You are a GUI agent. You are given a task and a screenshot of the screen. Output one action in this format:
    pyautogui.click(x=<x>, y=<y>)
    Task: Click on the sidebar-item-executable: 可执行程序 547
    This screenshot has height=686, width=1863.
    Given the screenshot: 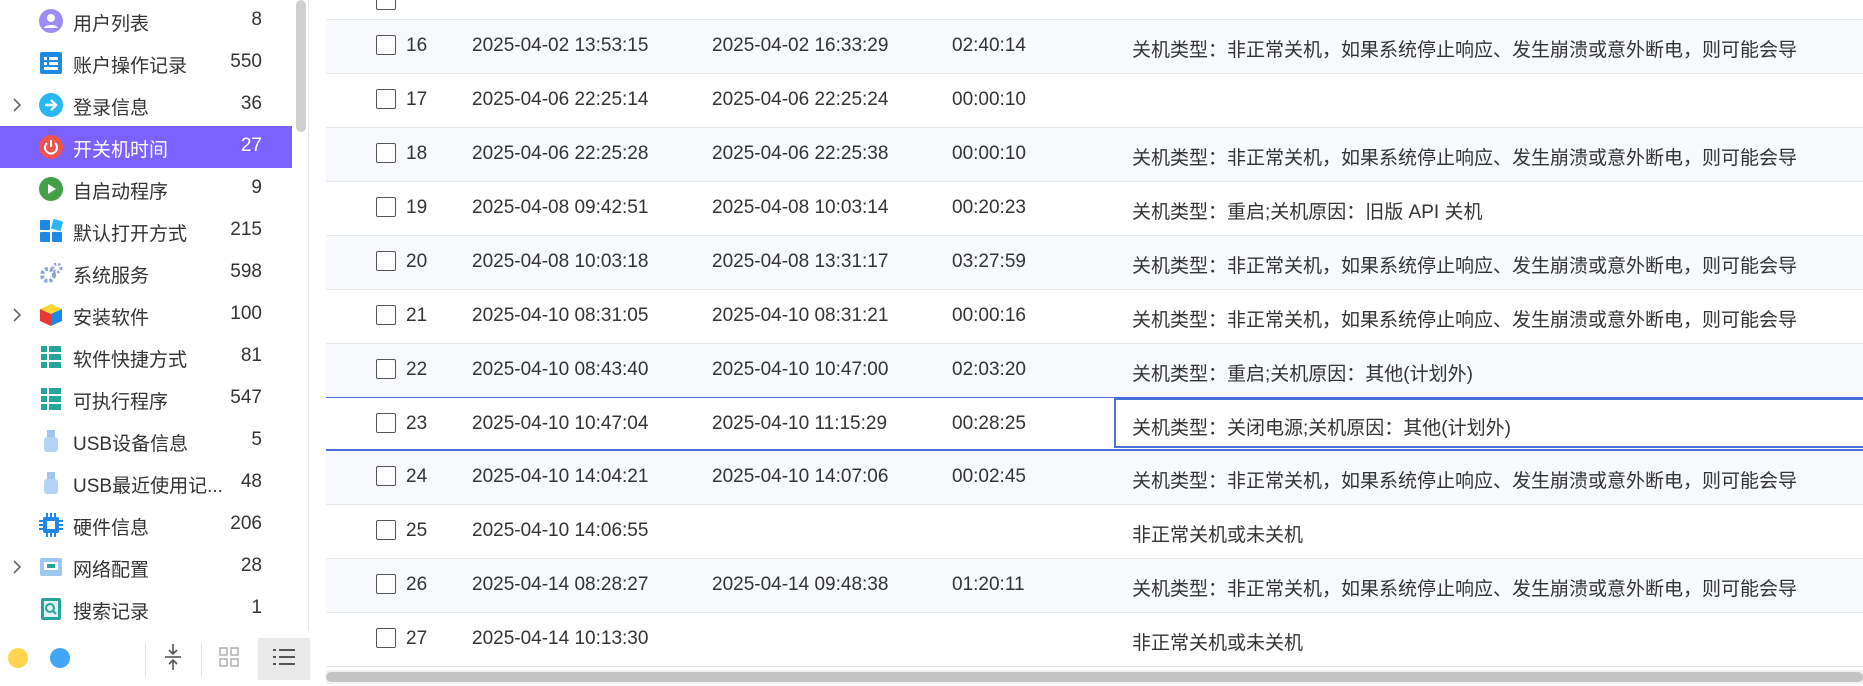 What is the action you would take?
    pyautogui.click(x=146, y=399)
    